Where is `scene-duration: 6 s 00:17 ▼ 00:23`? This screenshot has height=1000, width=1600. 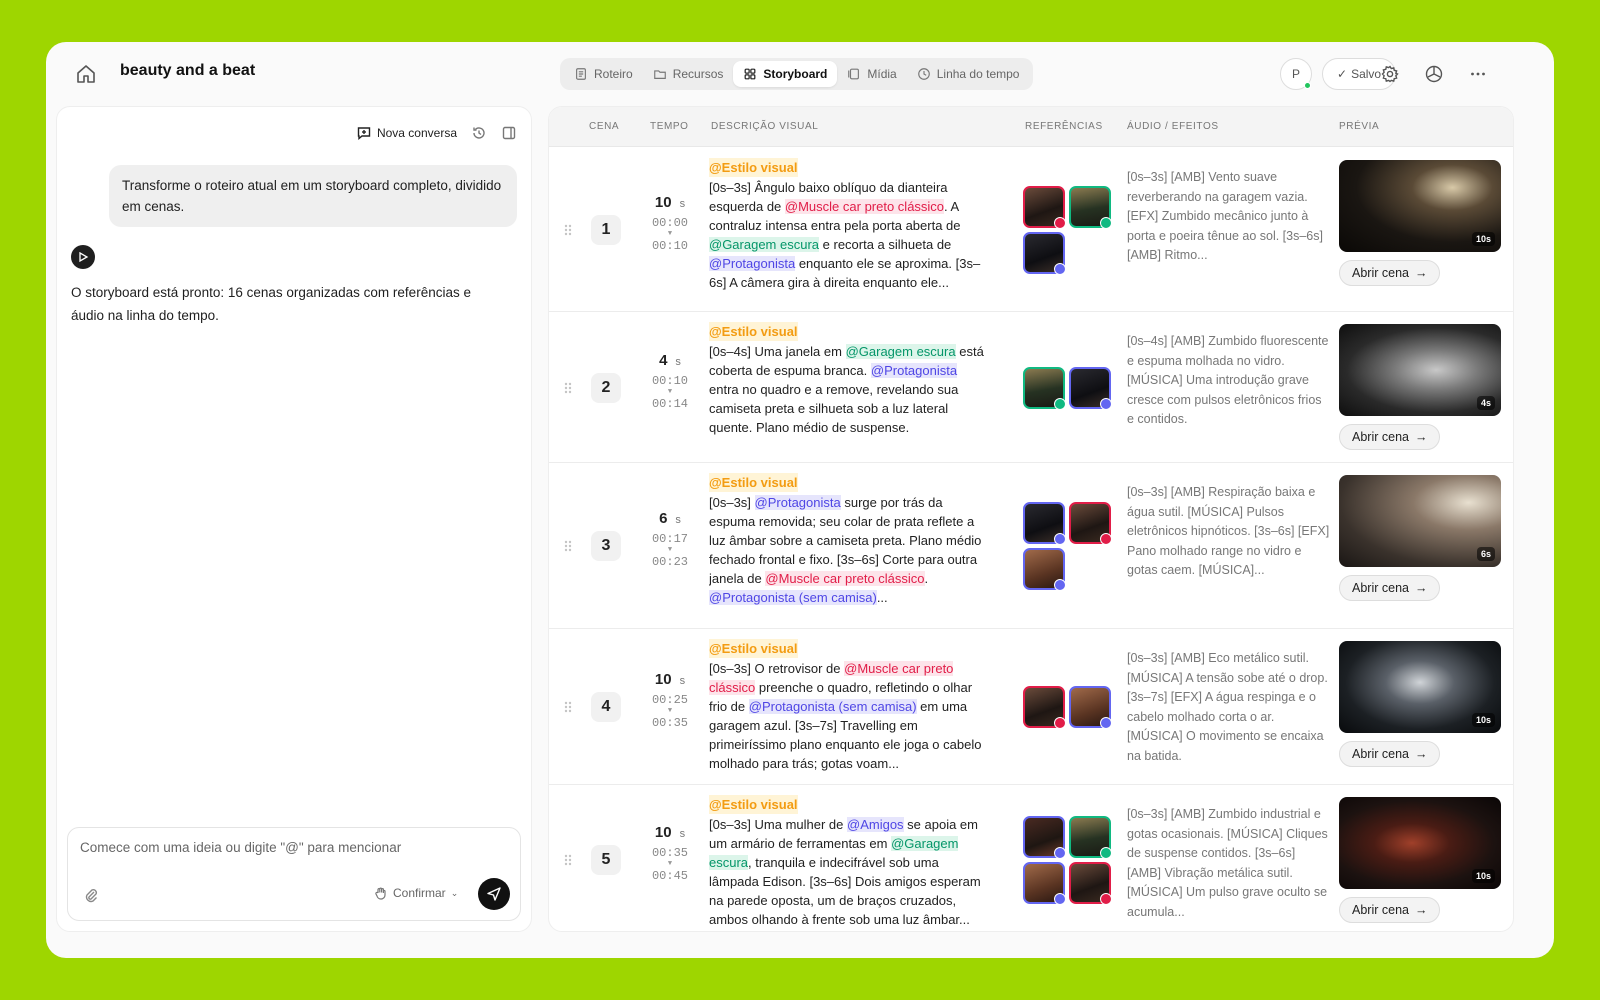 scene-duration: 6 s 00:17 ▼ 00:23 is located at coordinates (670, 539).